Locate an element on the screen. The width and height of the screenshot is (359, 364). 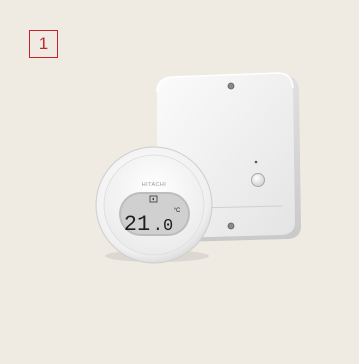
temperature-whole: 21 is located at coordinates (137, 224).